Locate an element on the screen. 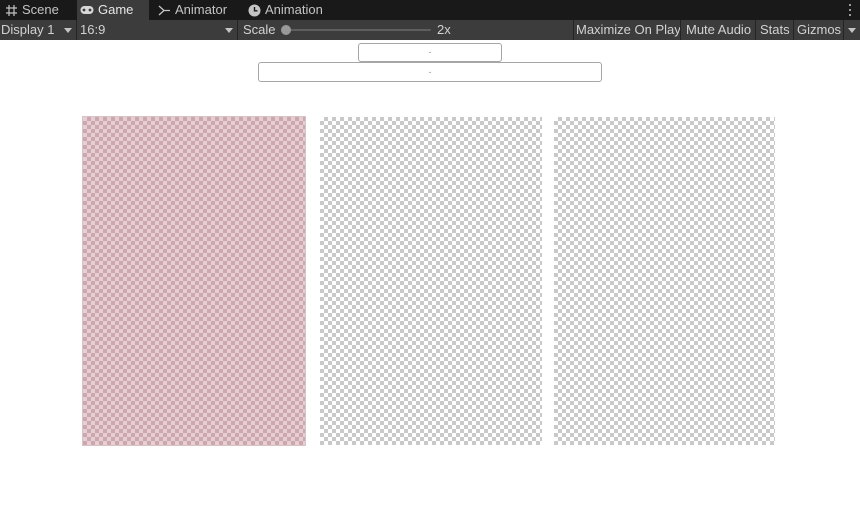 The width and height of the screenshot is (860, 522). scale-slider-track is located at coordinates (358, 30).